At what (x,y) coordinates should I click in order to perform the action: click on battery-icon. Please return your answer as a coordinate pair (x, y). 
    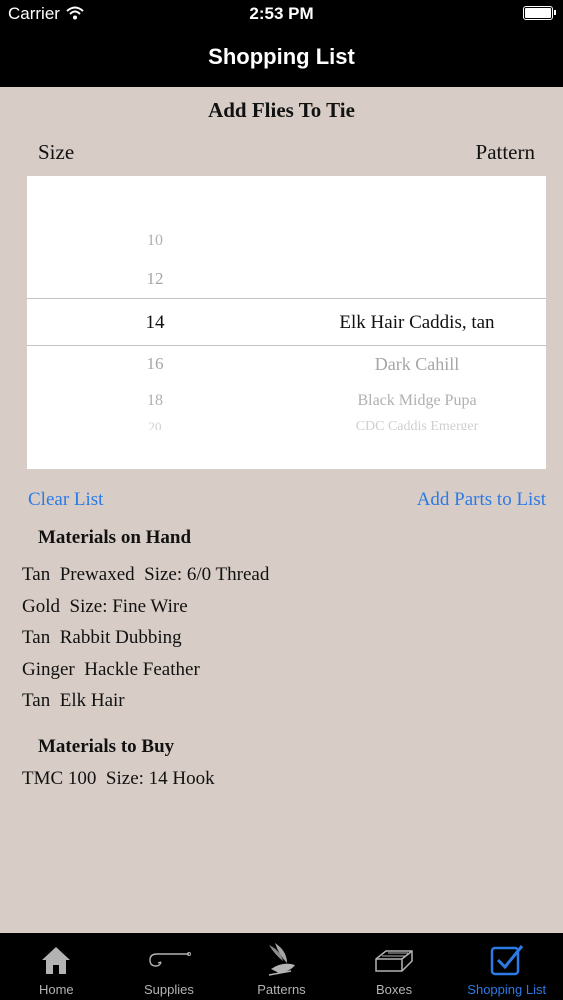
    Looking at the image, I should click on (539, 13).